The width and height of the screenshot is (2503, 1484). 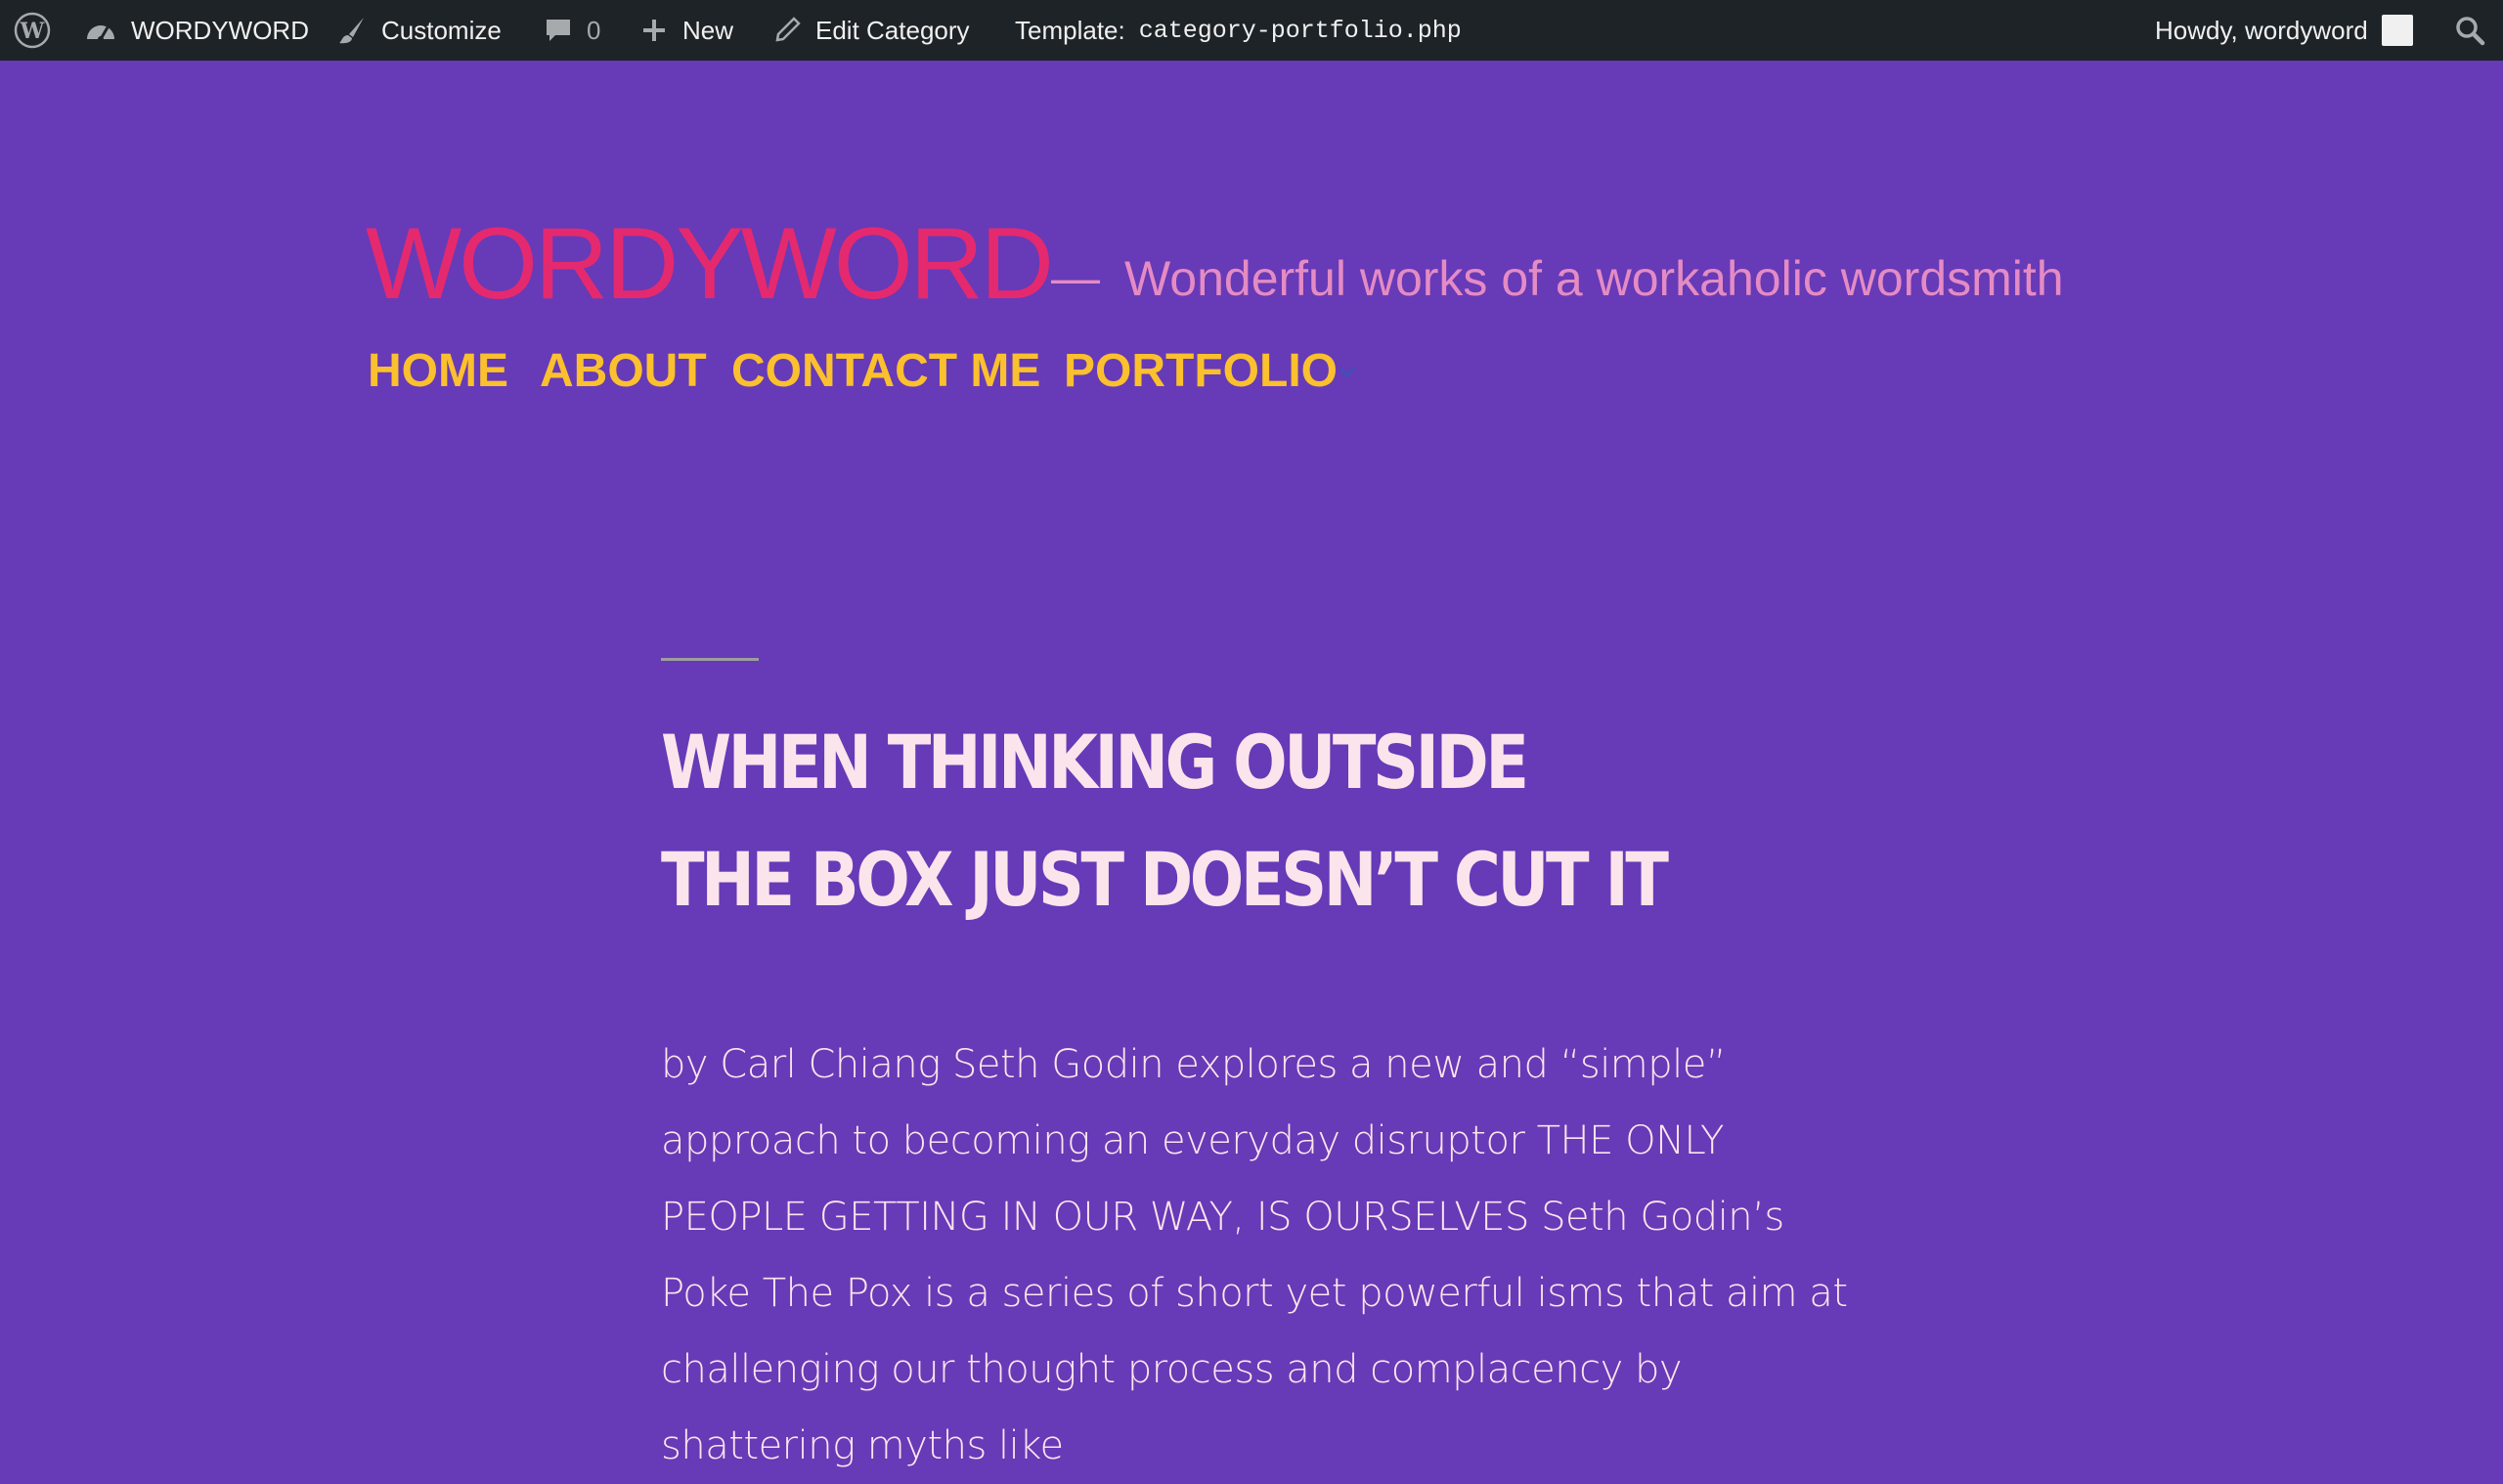 I want to click on svg-text: W, so click(x=32, y=31).